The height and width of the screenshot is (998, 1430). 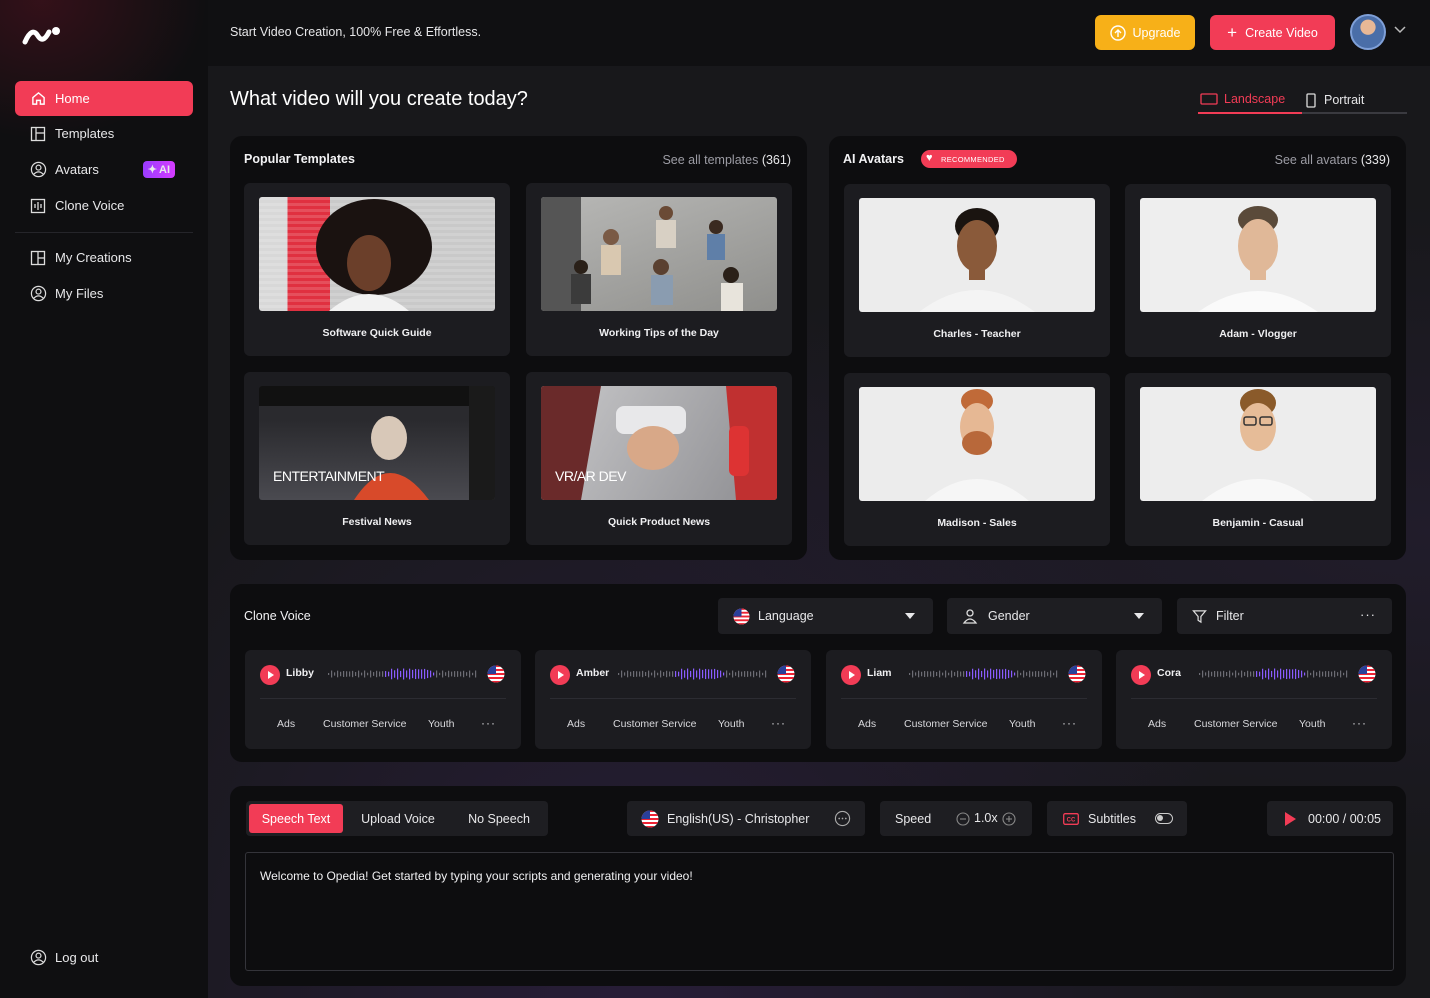 I want to click on orientation-toggle: Landscape Portrait, so click(x=1302, y=100).